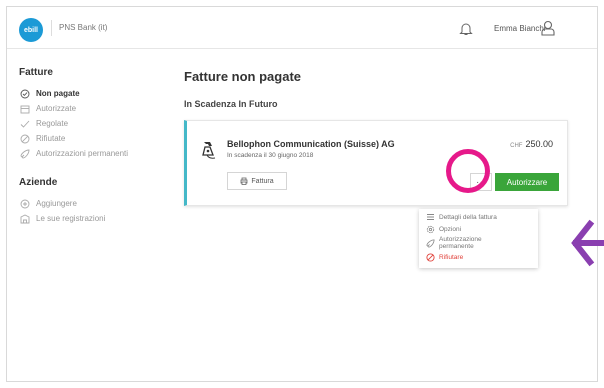  What do you see at coordinates (520, 28) in the screenshot?
I see `user-name: Emma Bianchi` at bounding box center [520, 28].